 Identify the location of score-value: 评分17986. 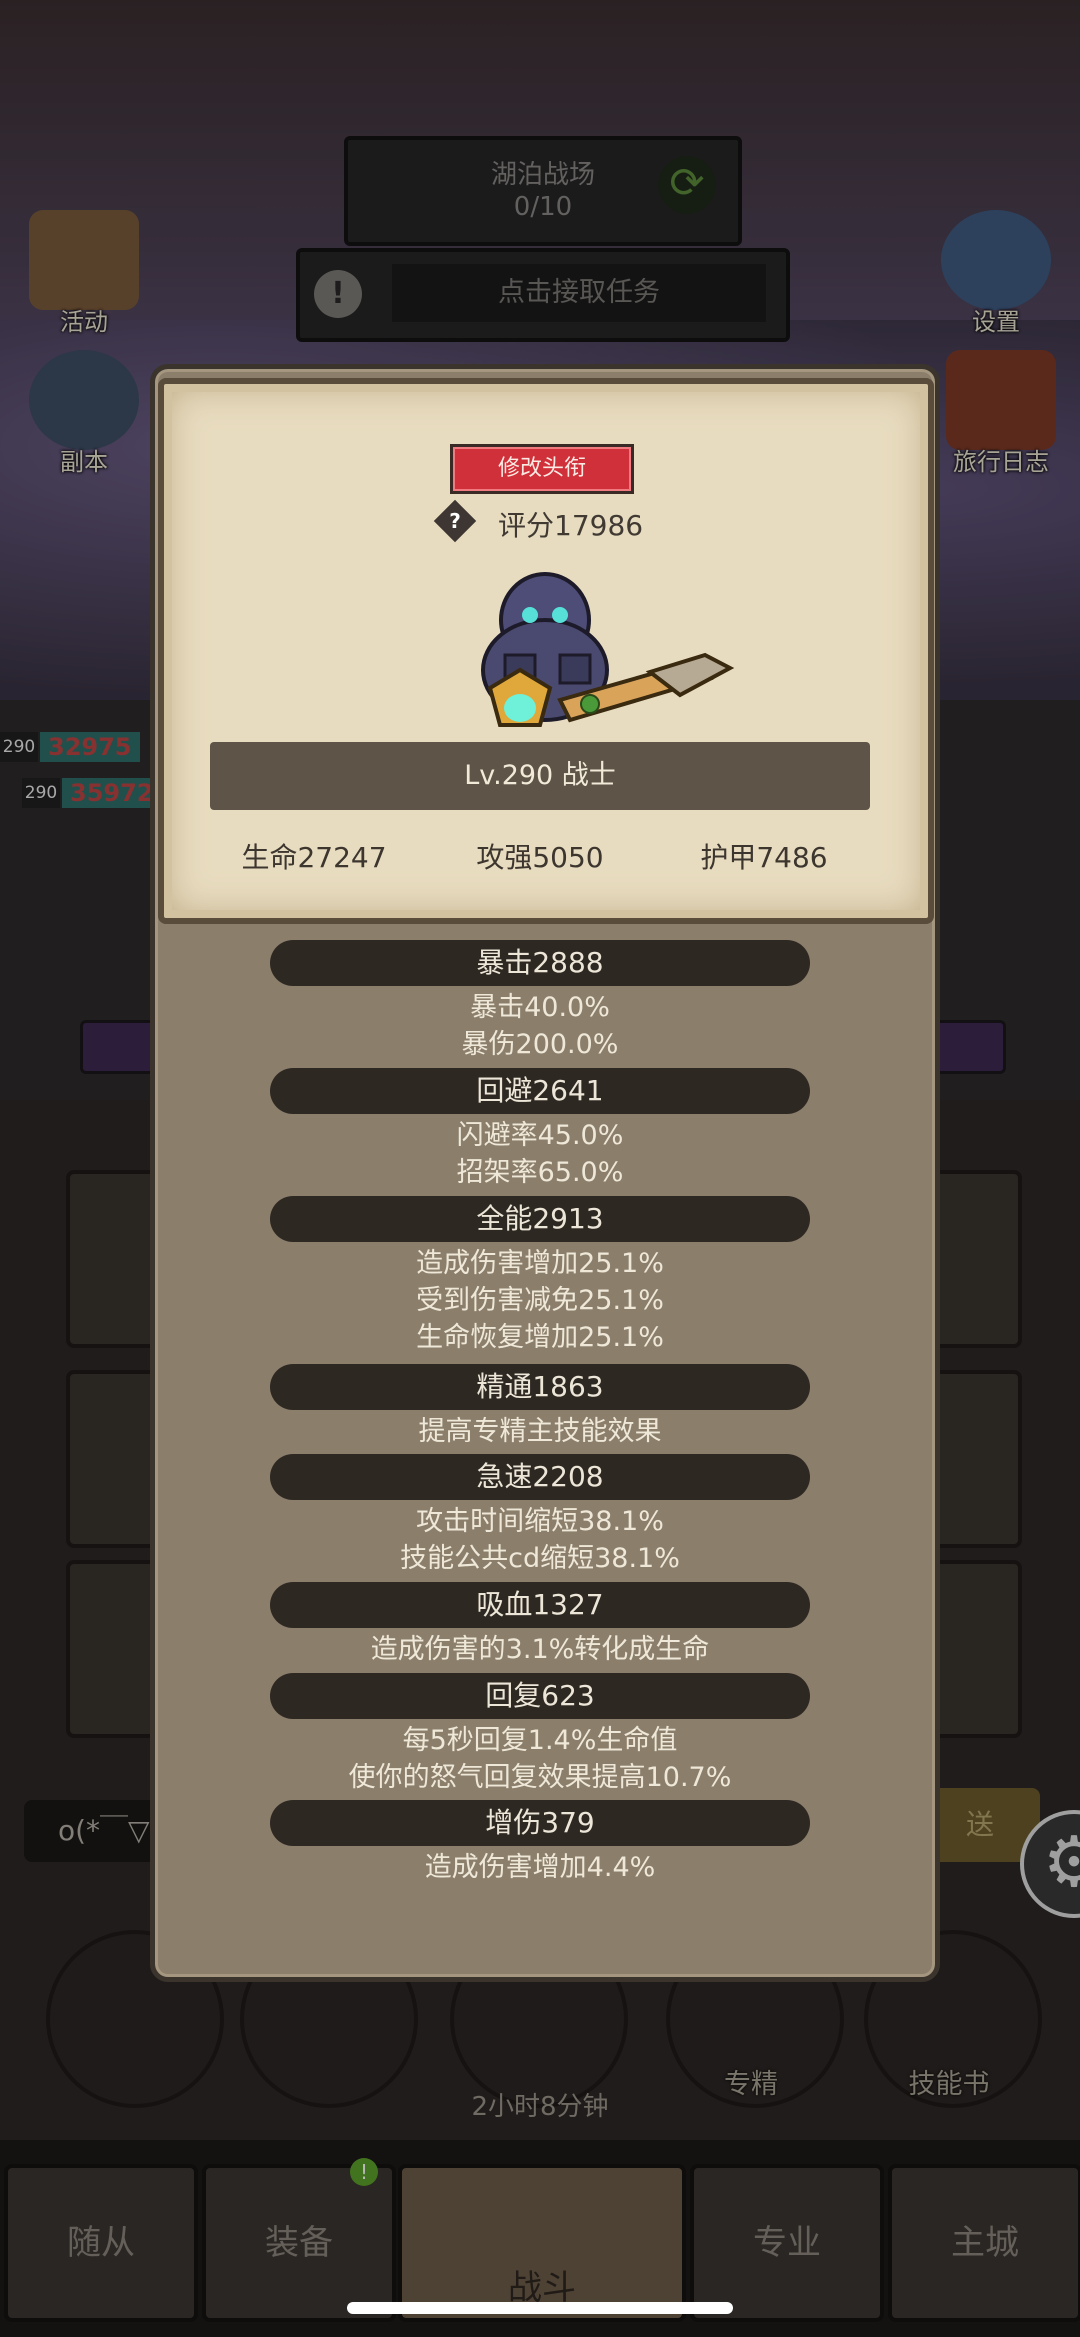
(571, 525).